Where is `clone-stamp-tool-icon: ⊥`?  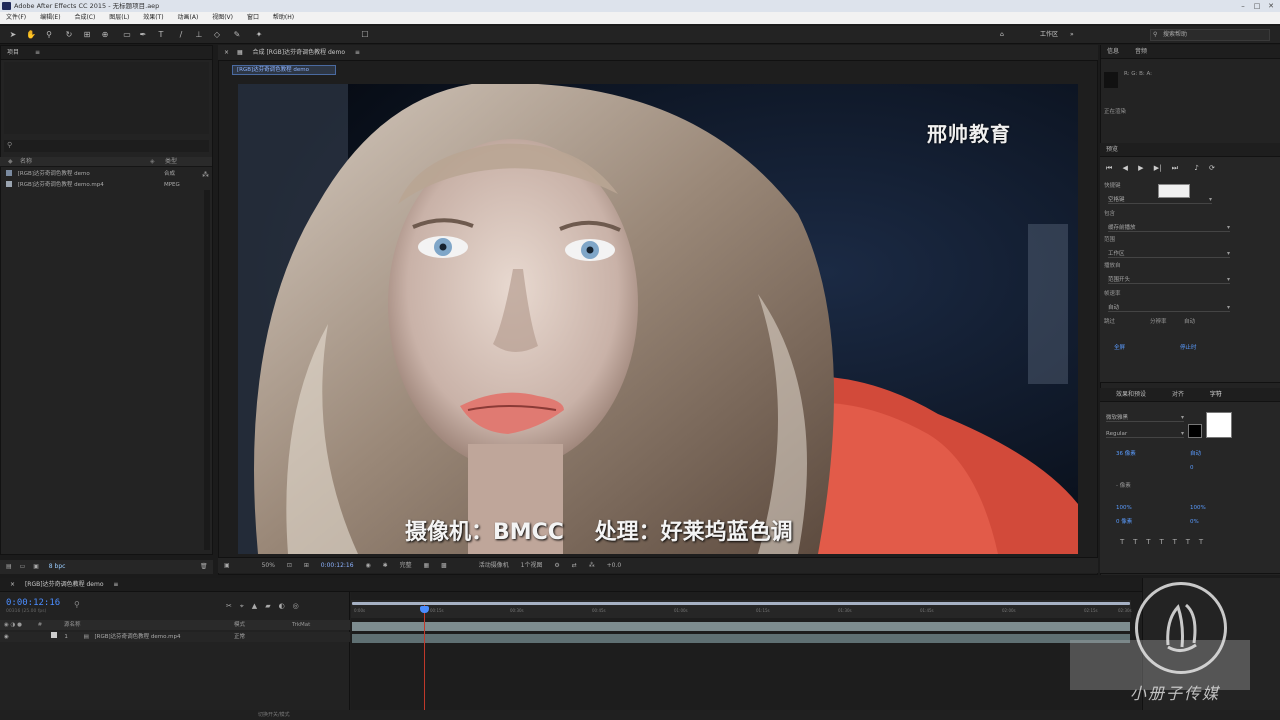
clone-stamp-tool-icon: ⊥ is located at coordinates (199, 35).